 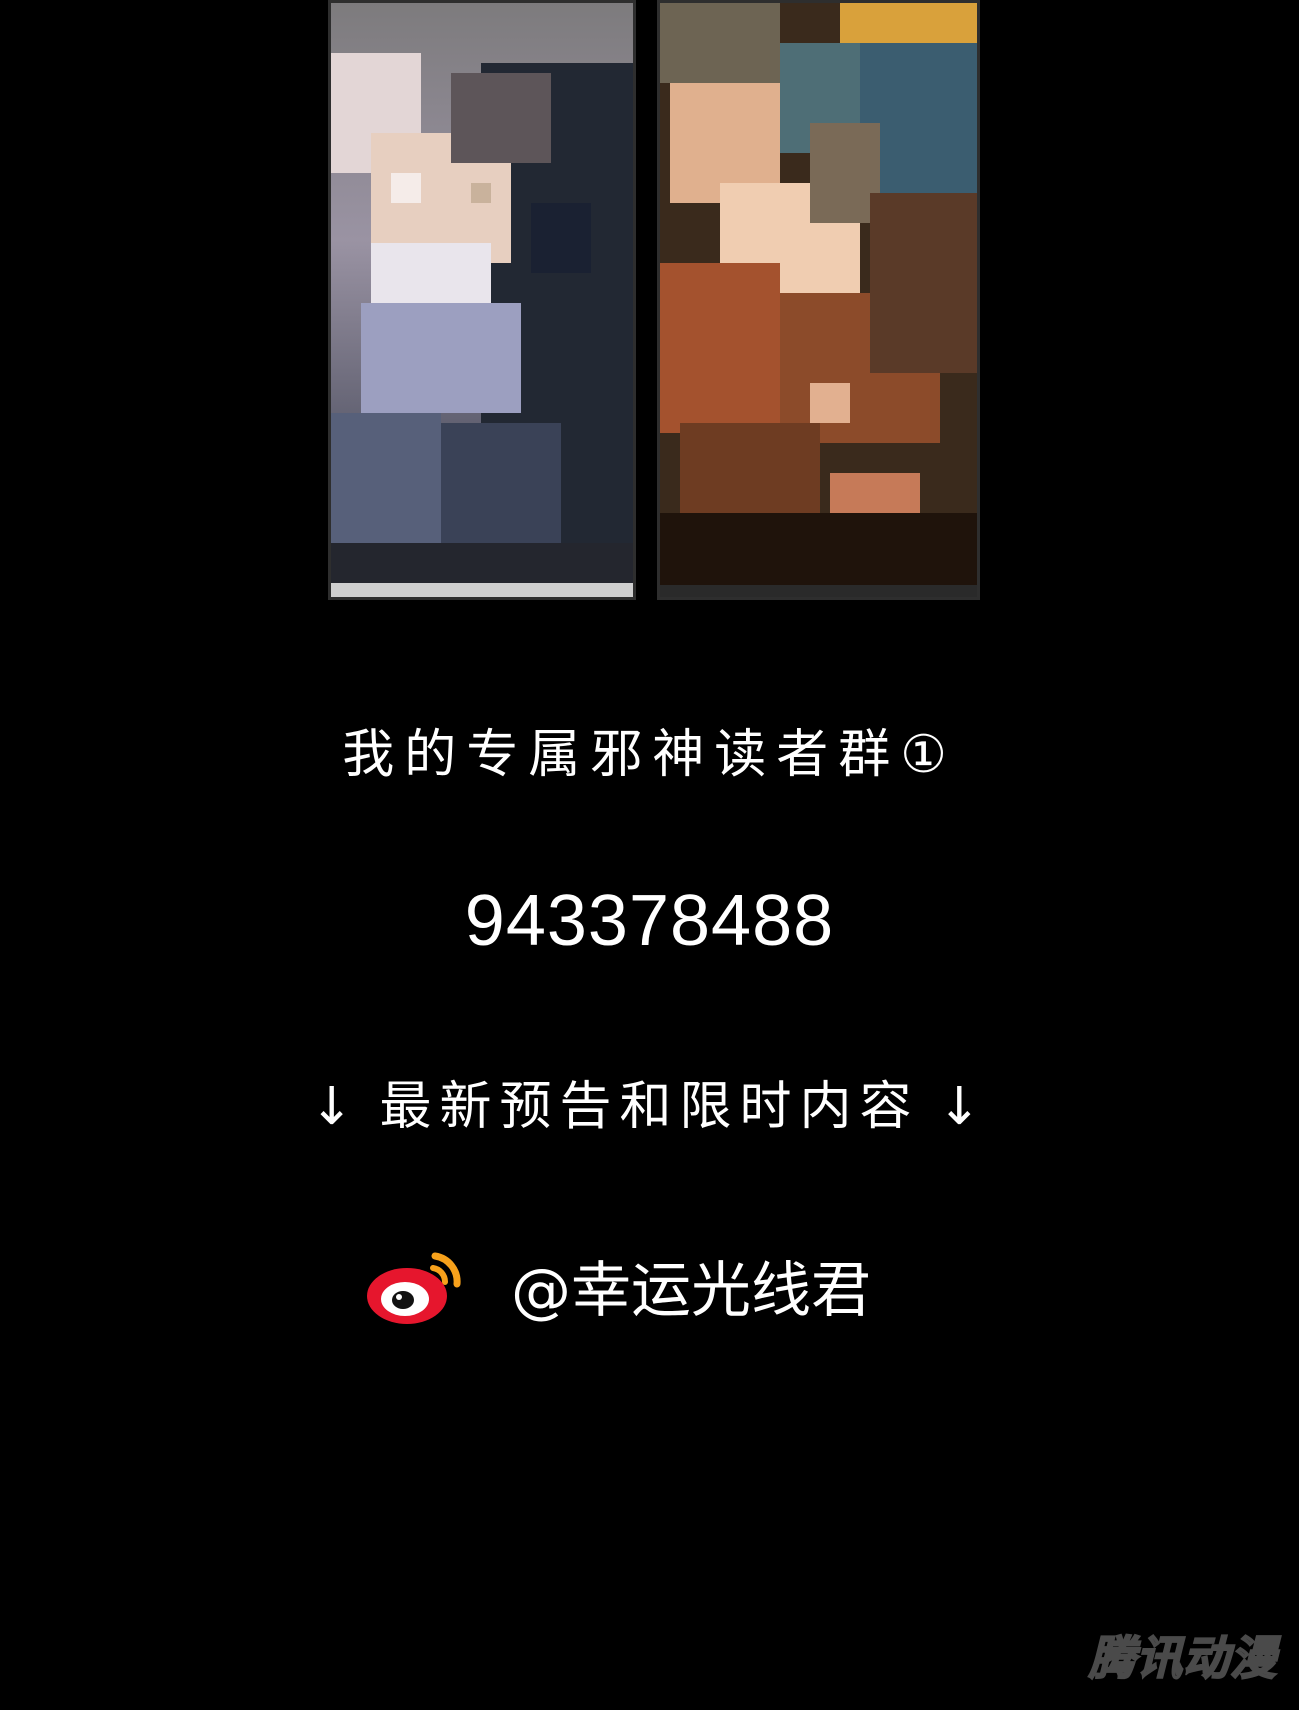 I want to click on mosaic-portrait-right, so click(x=818, y=300).